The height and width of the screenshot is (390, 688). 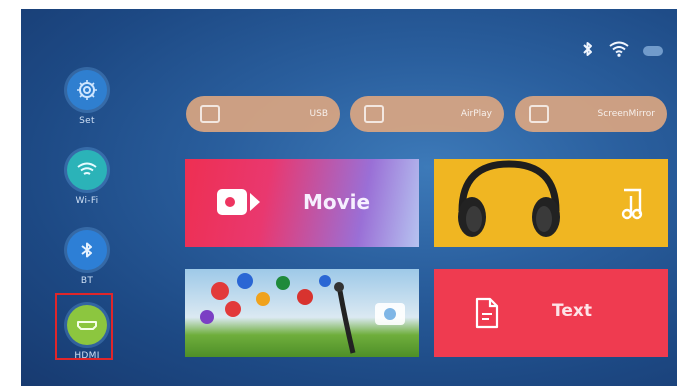 What do you see at coordinates (487, 313) in the screenshot?
I see `document-icon` at bounding box center [487, 313].